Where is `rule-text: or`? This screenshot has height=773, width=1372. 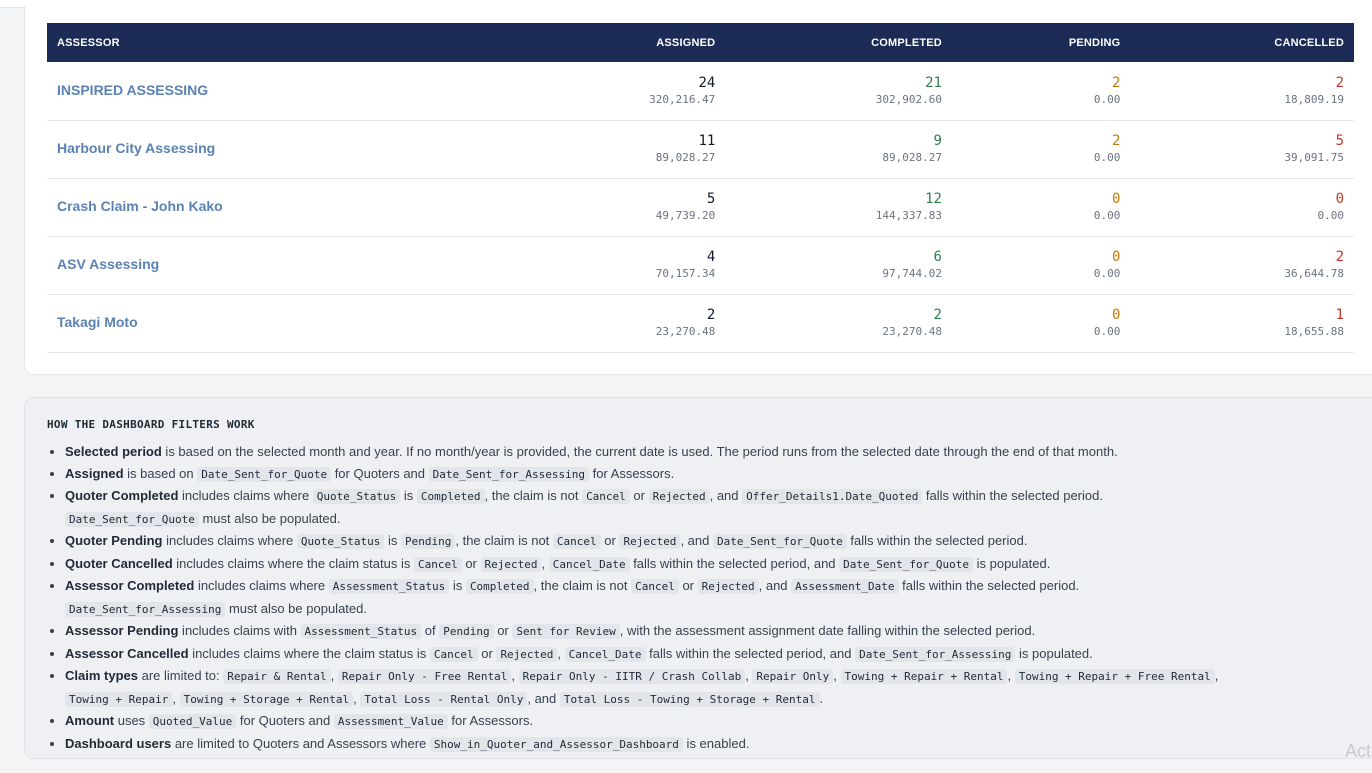
rule-text: or is located at coordinates (610, 540).